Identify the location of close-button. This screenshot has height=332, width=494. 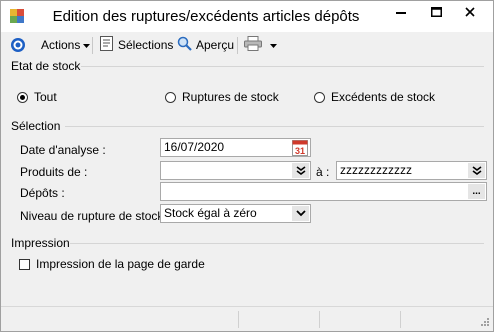
(470, 12).